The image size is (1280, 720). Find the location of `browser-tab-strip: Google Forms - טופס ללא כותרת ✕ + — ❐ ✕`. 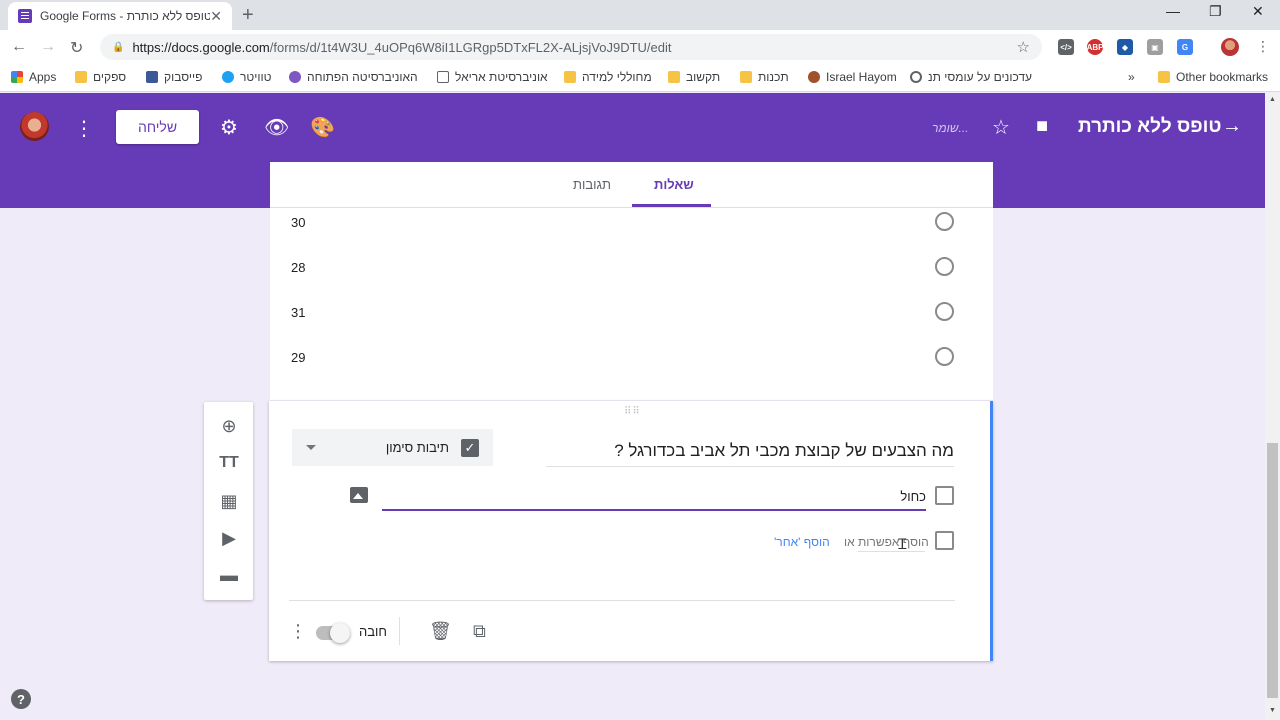

browser-tab-strip: Google Forms - טופס ללא כותרת ✕ + — ❐ ✕ is located at coordinates (640, 15).